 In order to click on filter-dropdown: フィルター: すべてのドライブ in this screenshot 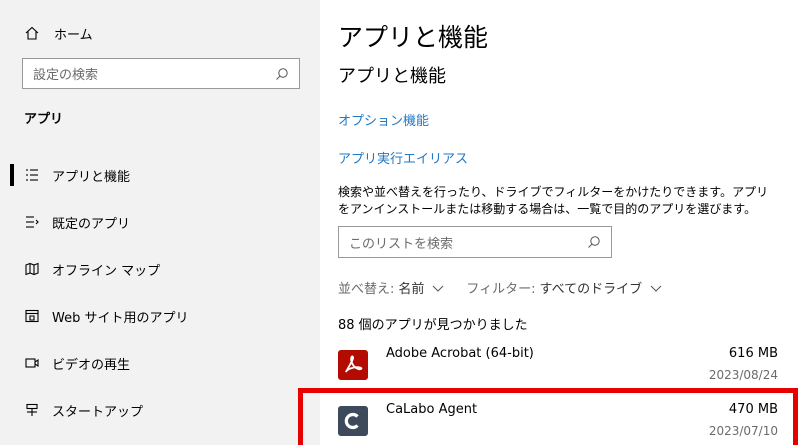, I will do `click(564, 287)`.